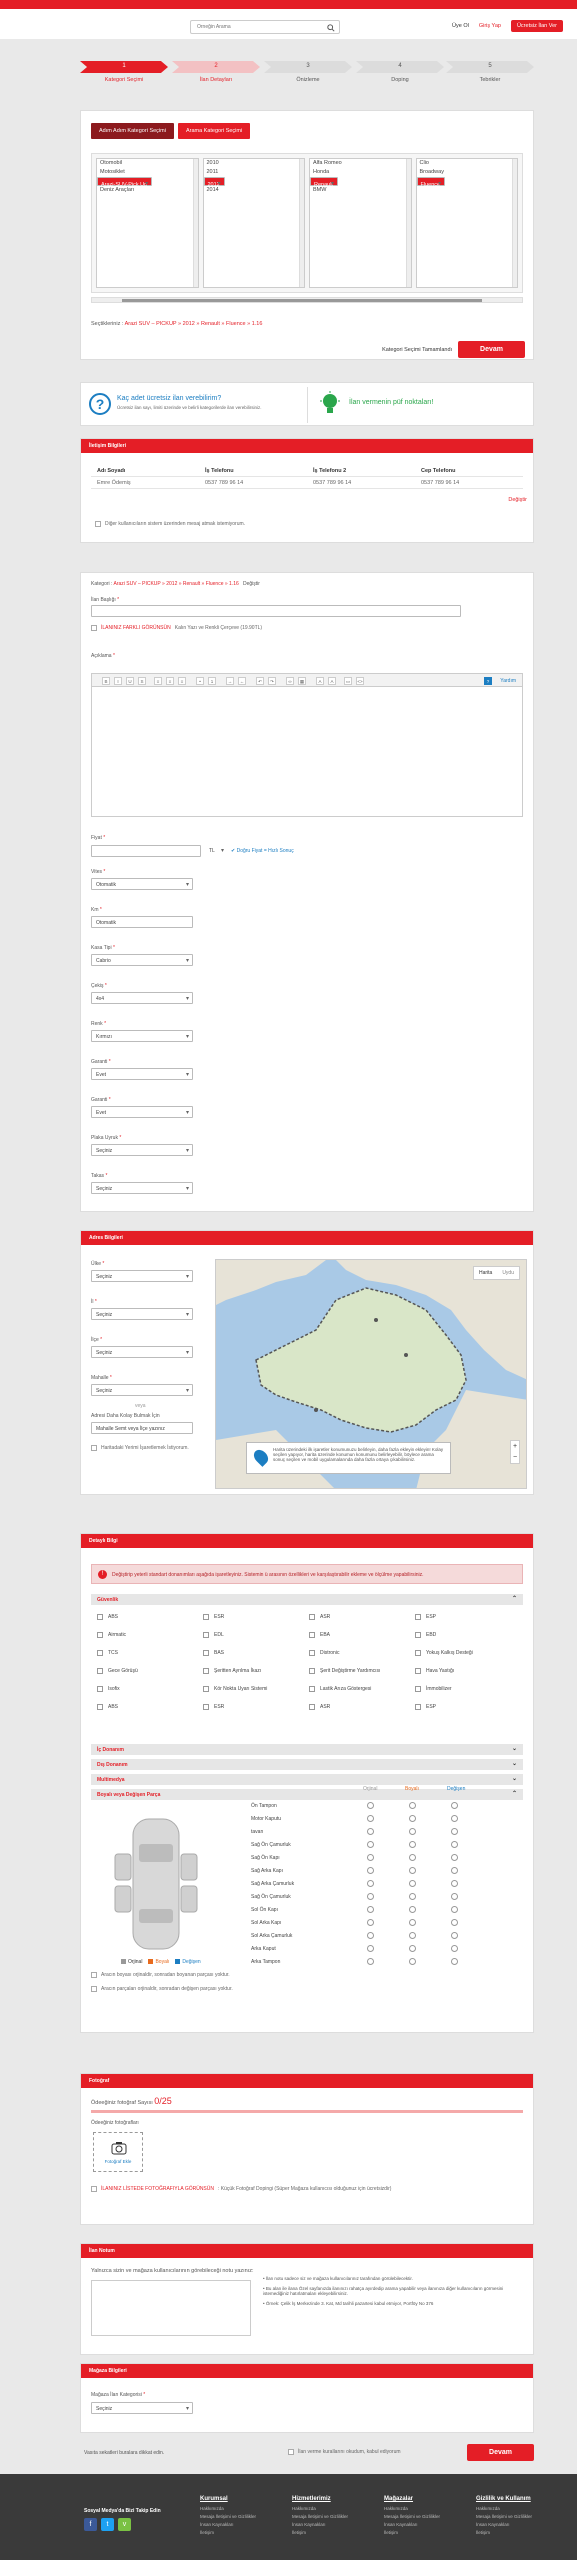 This screenshot has height=2560, width=577. Describe the element at coordinates (132, 131) in the screenshot. I see `step-category-tab: Adım Adım Kategori Seçimi` at that location.